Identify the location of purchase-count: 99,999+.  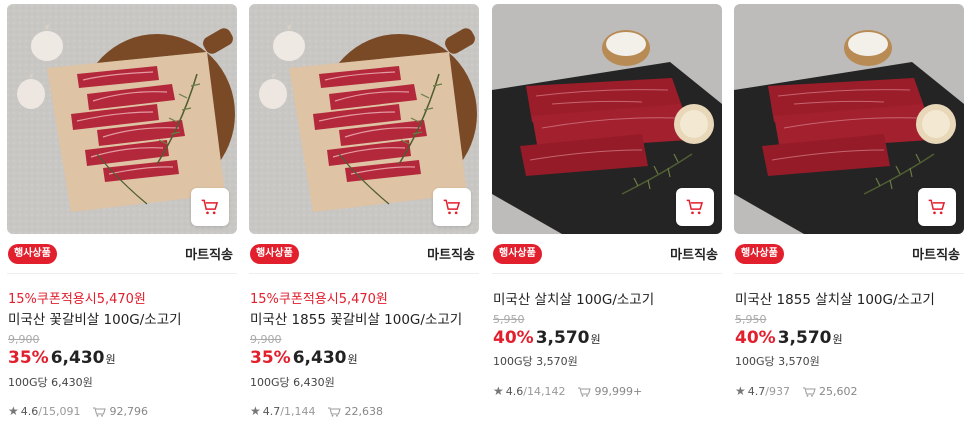
(618, 391).